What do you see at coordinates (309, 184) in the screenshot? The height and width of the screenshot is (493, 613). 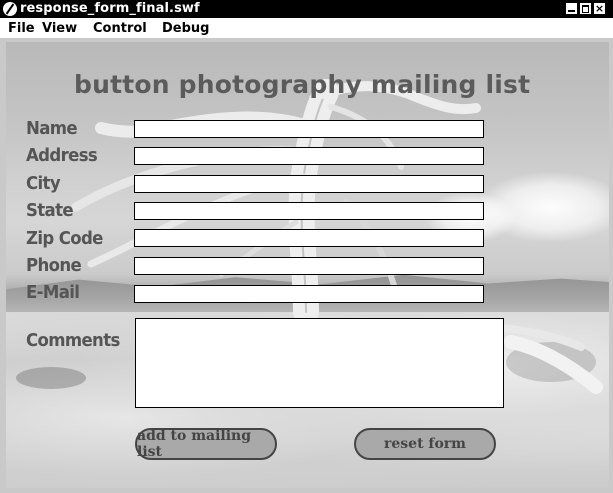 I see `city-field` at bounding box center [309, 184].